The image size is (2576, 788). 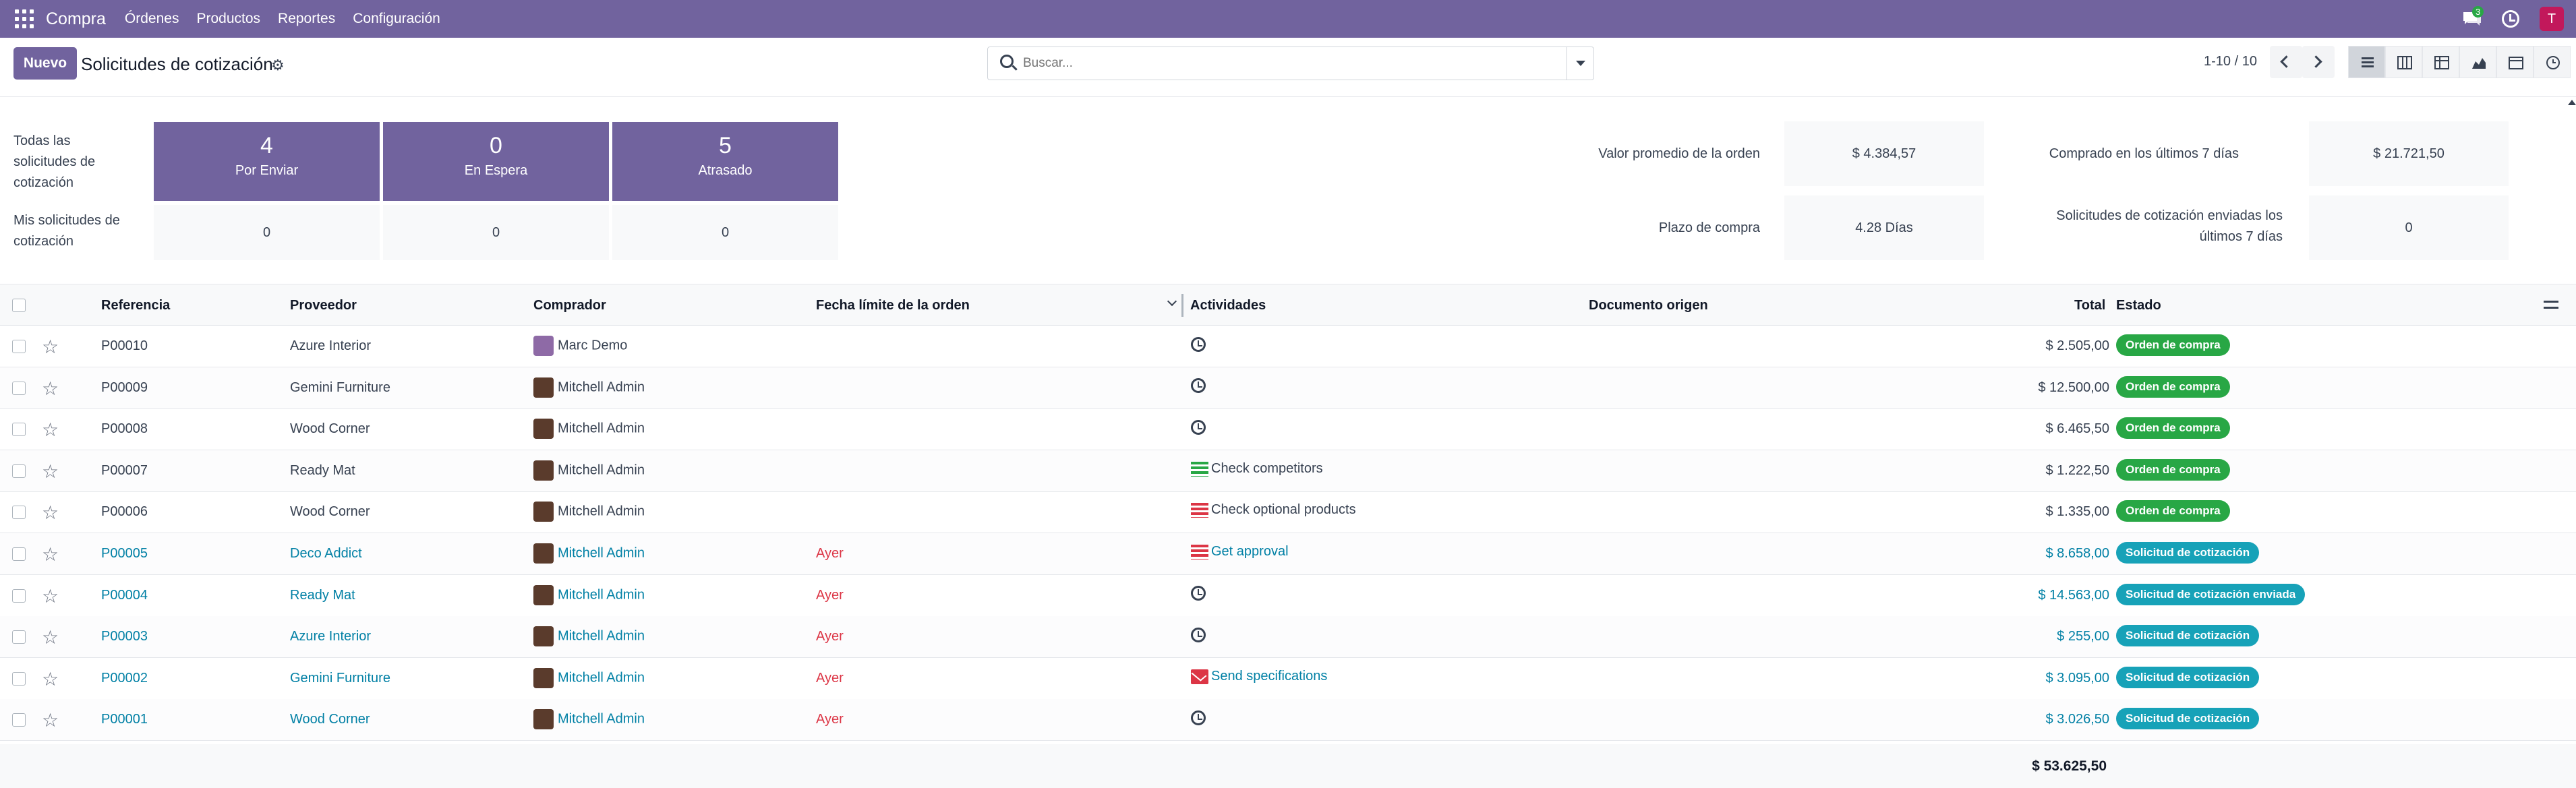 I want to click on card-waiting: 0 En Espera, so click(x=496, y=161).